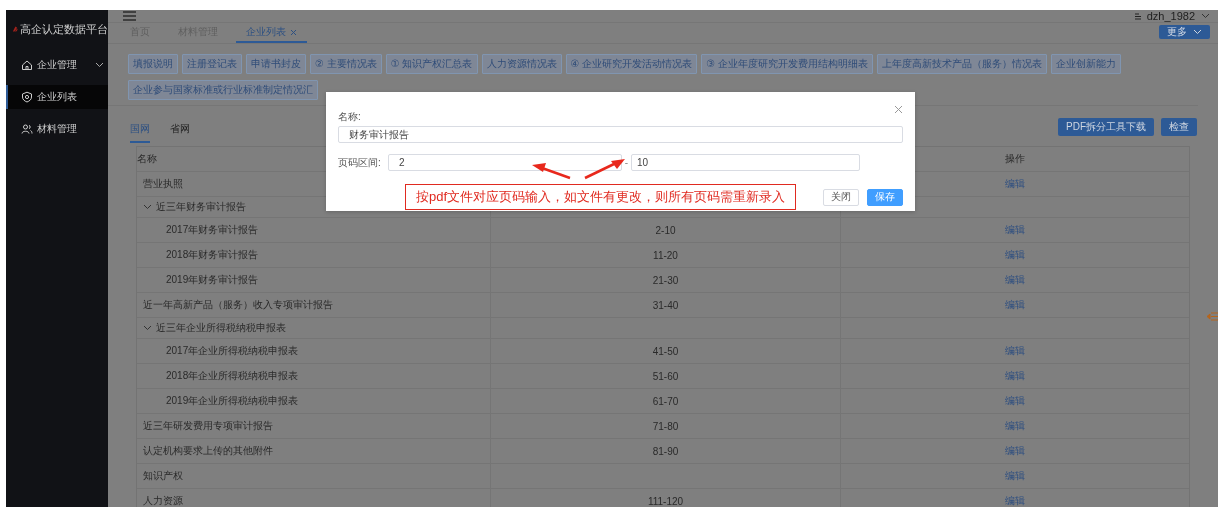 The height and width of the screenshot is (507, 1218). I want to click on table-cell: 31-40, so click(665, 305).